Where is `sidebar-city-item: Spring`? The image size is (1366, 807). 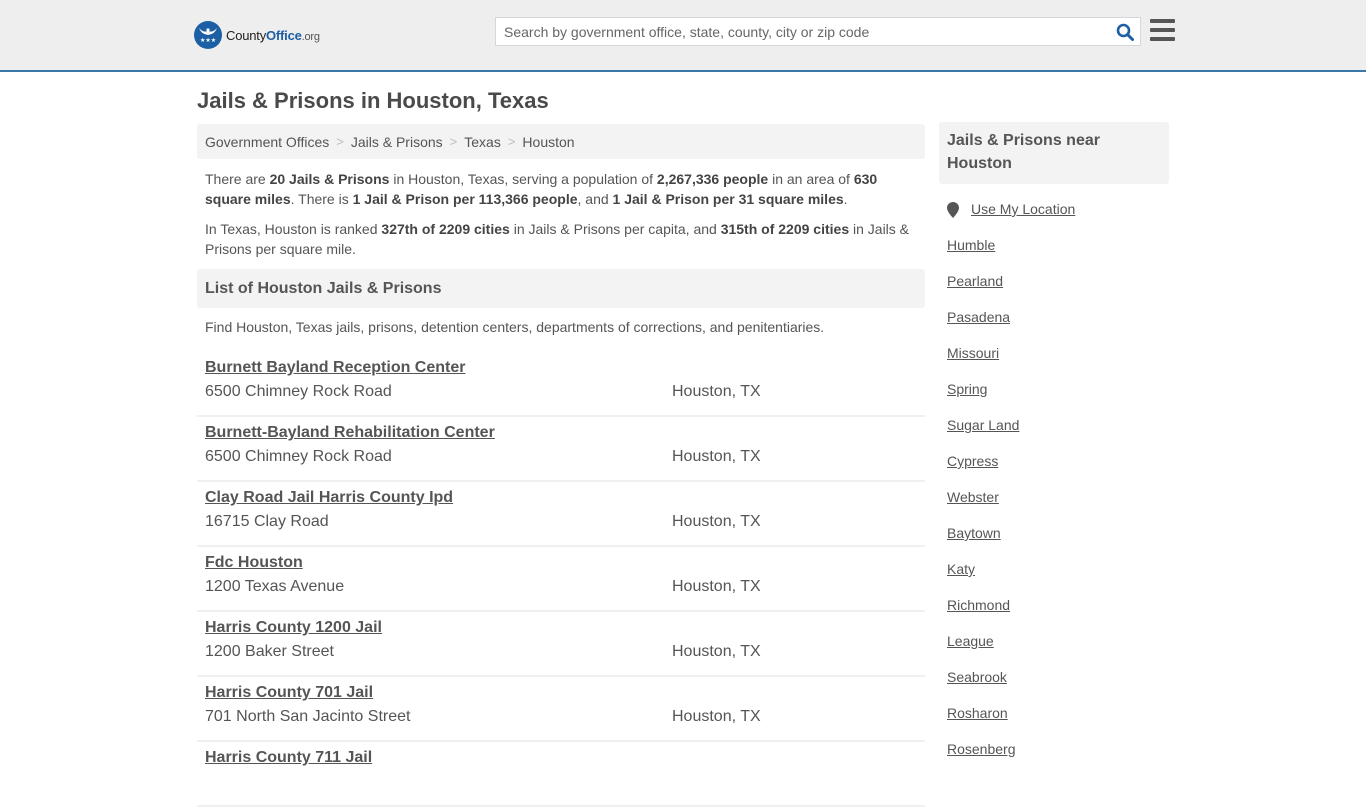
sidebar-city-item: Spring is located at coordinates (1058, 399).